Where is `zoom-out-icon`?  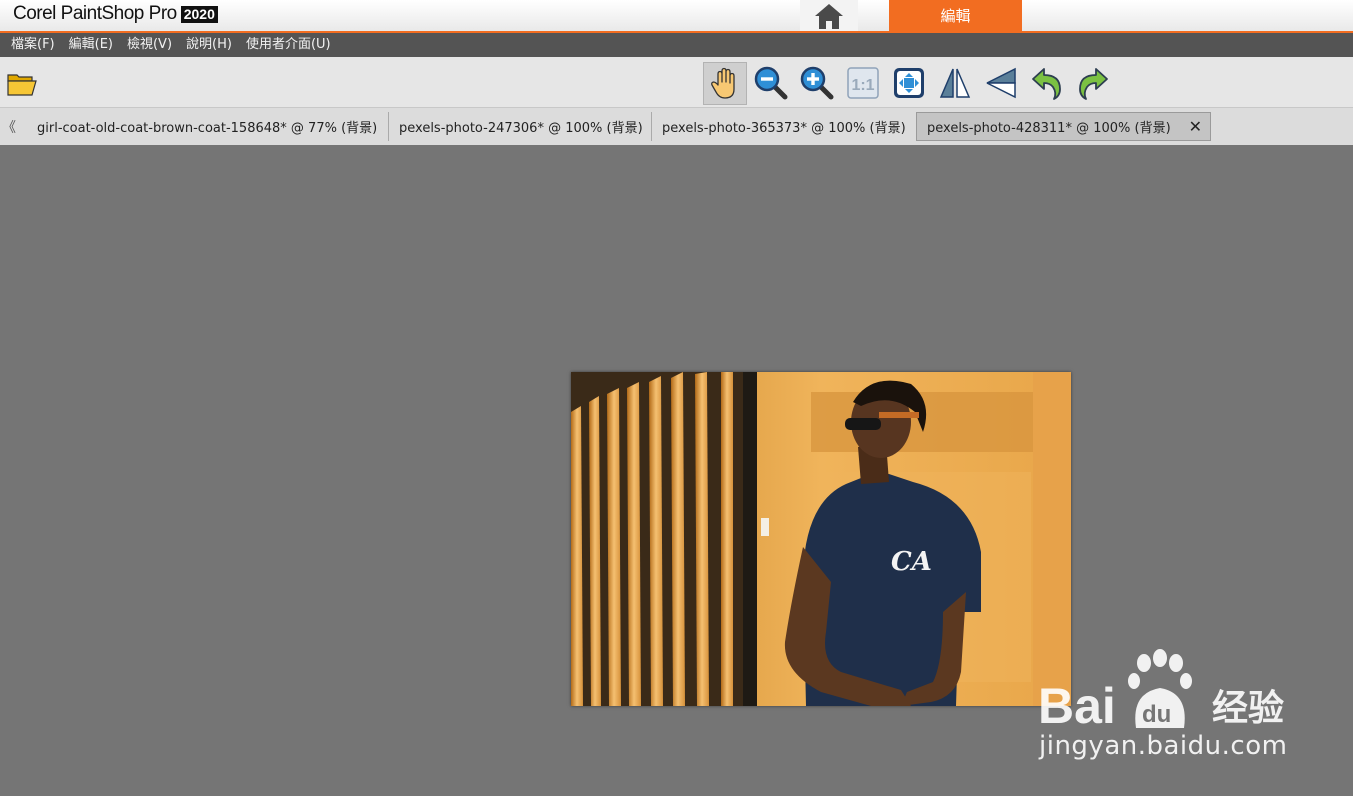
zoom-out-icon is located at coordinates (771, 83).